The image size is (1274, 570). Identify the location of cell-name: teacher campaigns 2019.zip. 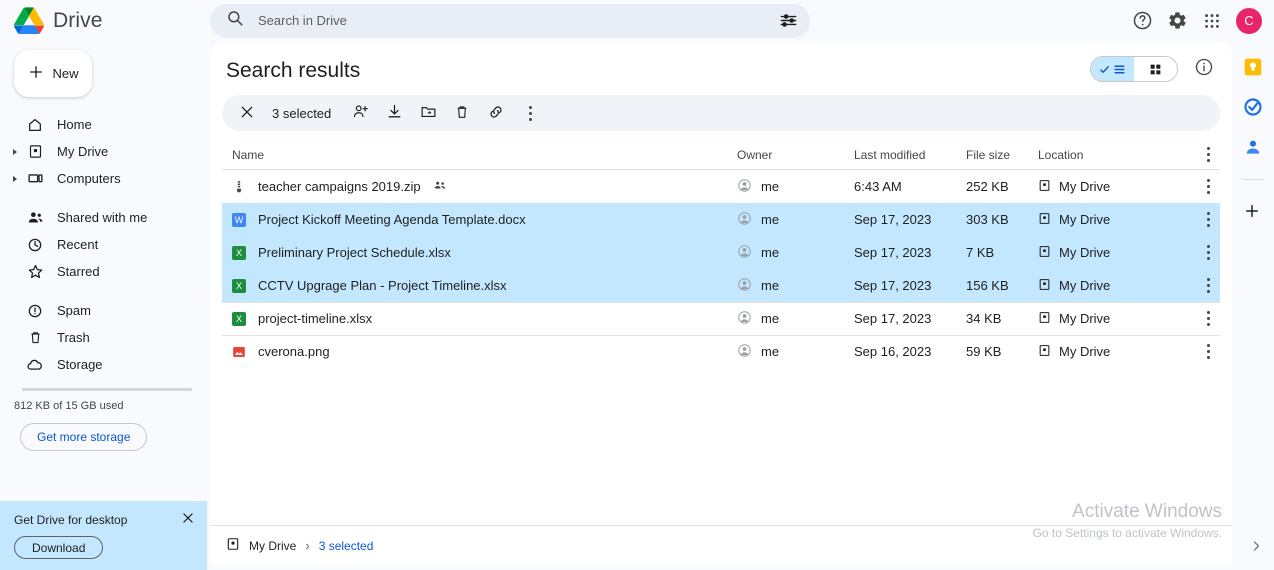
(479, 186).